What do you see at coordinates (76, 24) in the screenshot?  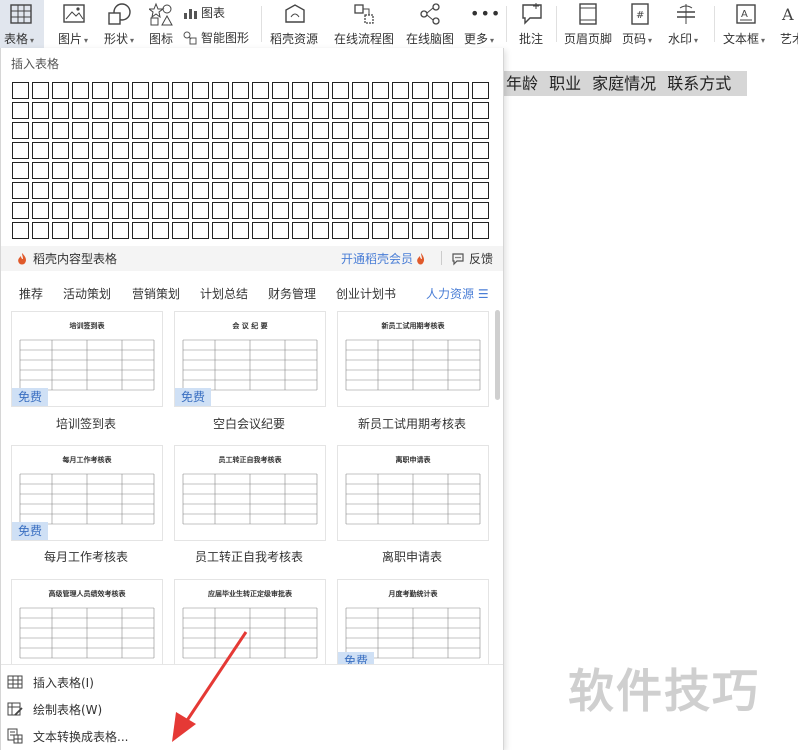 I see `picture-button: 图片 ▾` at bounding box center [76, 24].